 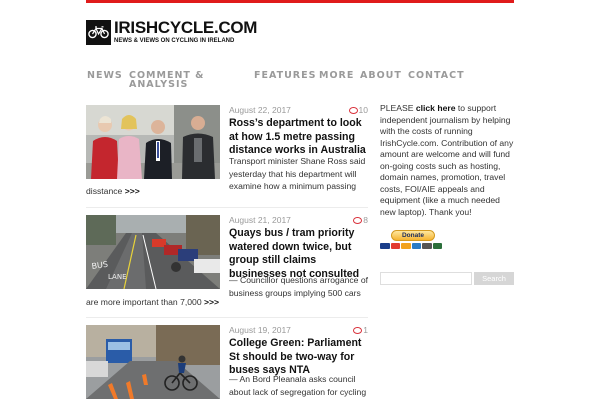 I want to click on comment-count: 8, so click(x=360, y=220).